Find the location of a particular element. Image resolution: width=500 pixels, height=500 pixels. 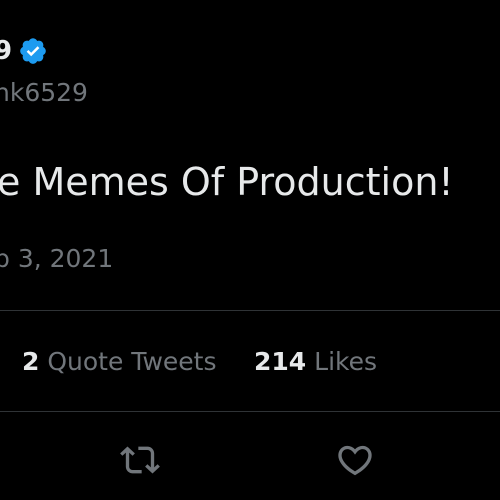

quote-tweets-label: Quote Tweets is located at coordinates (132, 361).